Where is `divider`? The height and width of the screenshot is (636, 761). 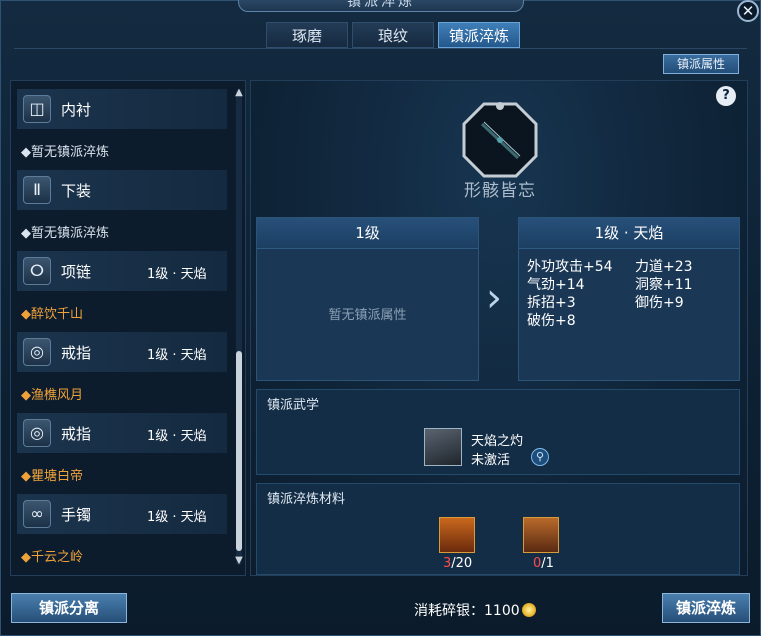 divider is located at coordinates (380, 48).